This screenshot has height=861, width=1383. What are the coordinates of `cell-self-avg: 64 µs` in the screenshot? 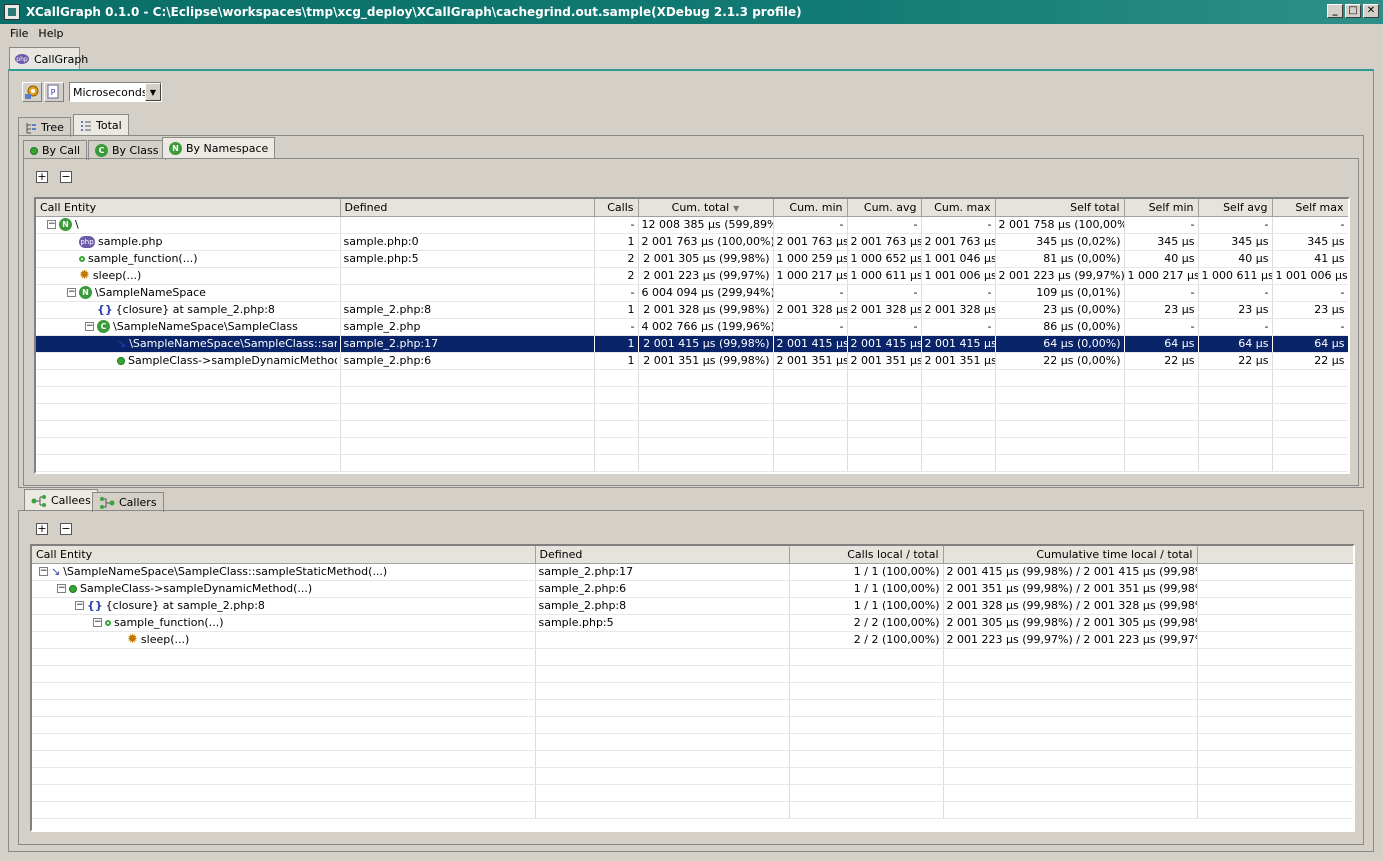 It's located at (1235, 344).